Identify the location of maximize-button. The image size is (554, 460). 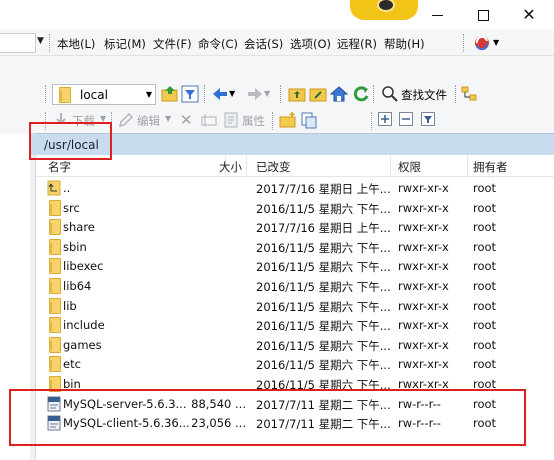
(483, 15).